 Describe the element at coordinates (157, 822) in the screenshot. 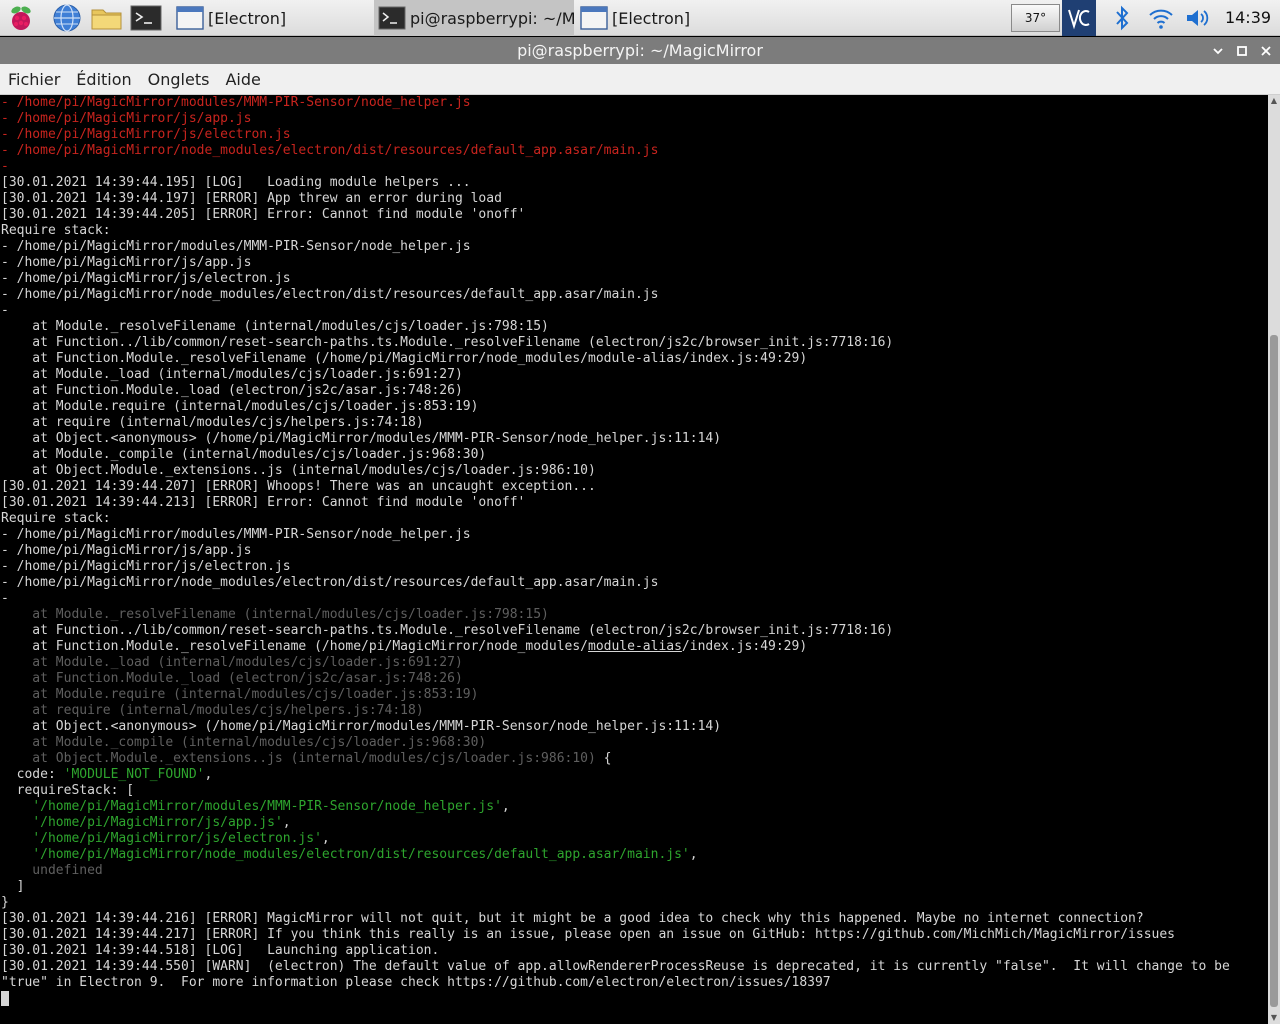

I see `terminal-text: '/home/pi/MagicMirror/js/app.js'` at that location.